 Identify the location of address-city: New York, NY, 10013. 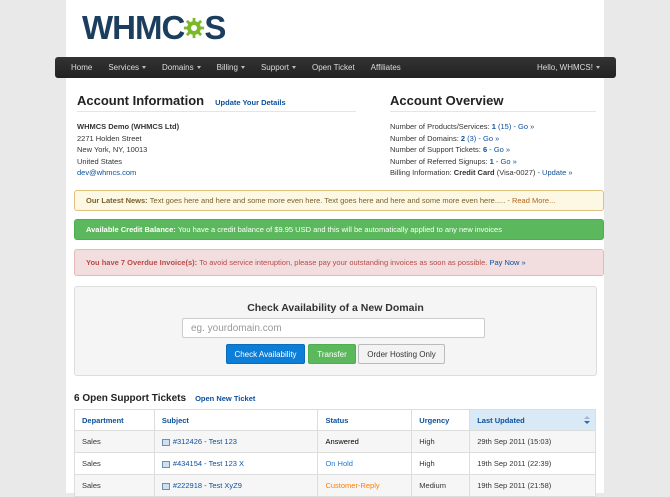
(112, 150).